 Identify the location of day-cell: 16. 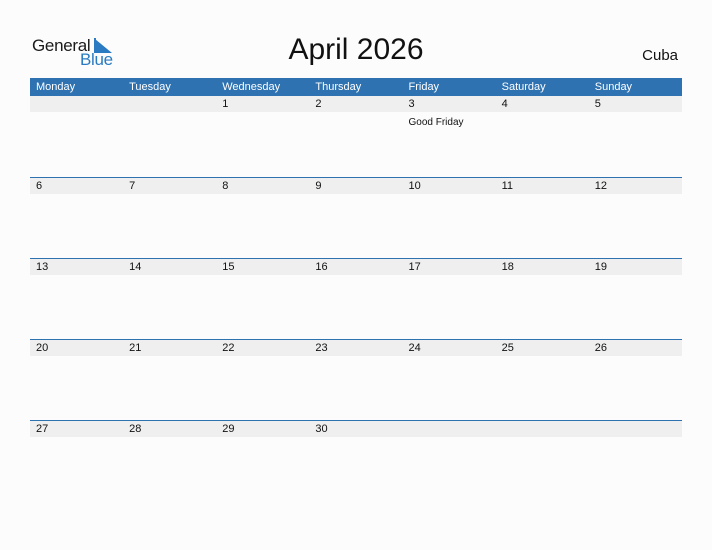
(356, 267).